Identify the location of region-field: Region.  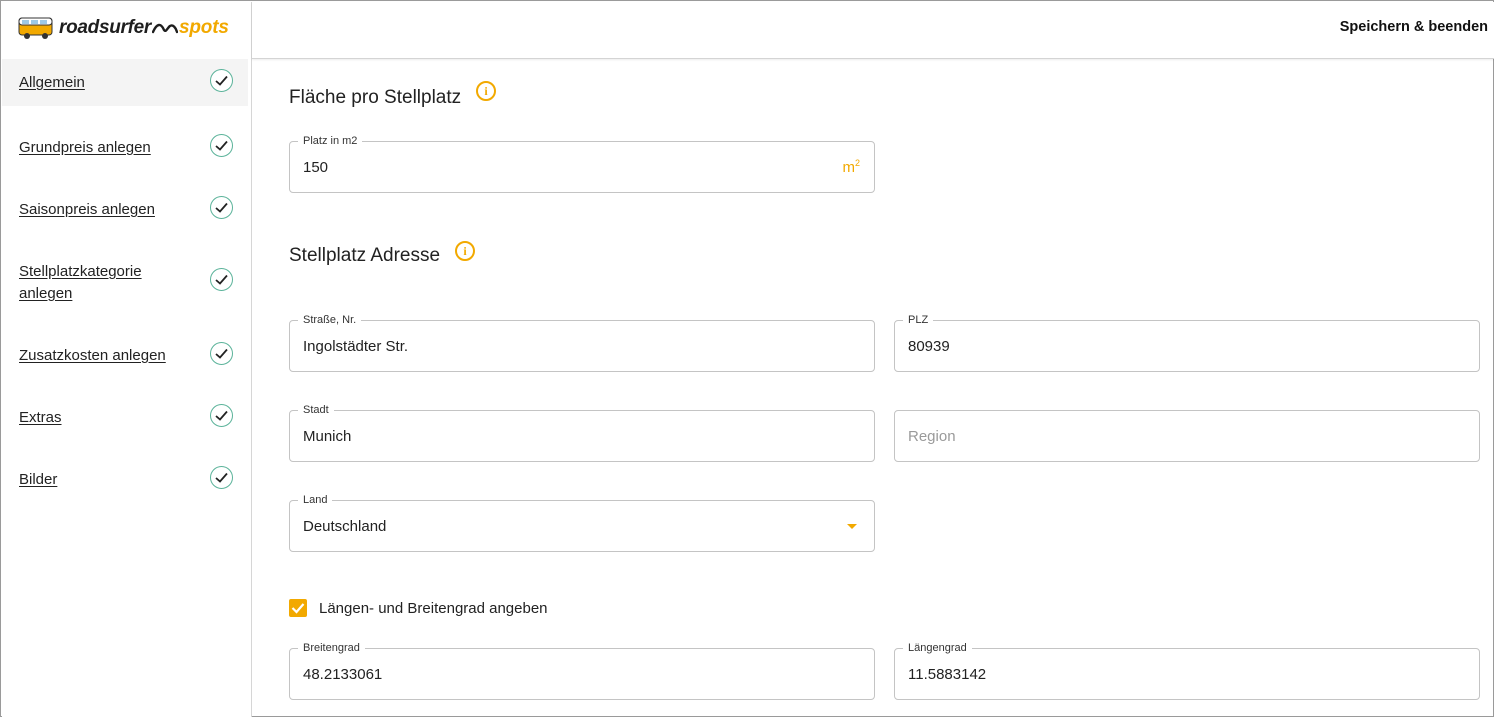
(1187, 436).